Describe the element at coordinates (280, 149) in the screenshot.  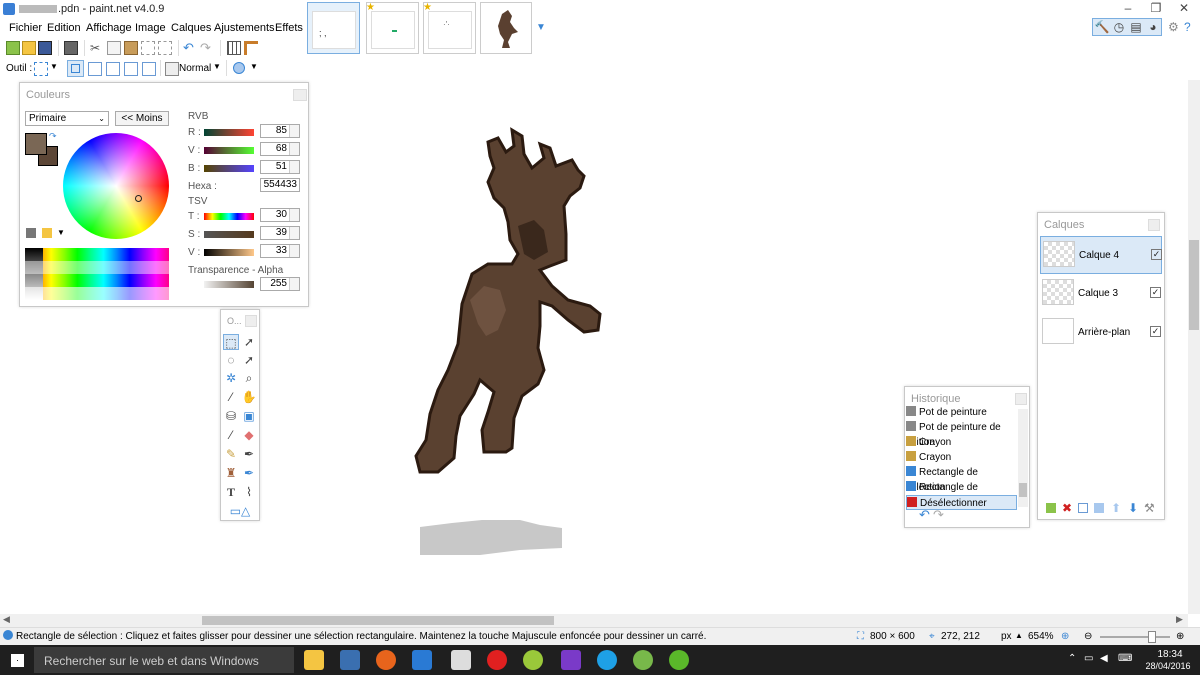
I see `green-input: 68` at that location.